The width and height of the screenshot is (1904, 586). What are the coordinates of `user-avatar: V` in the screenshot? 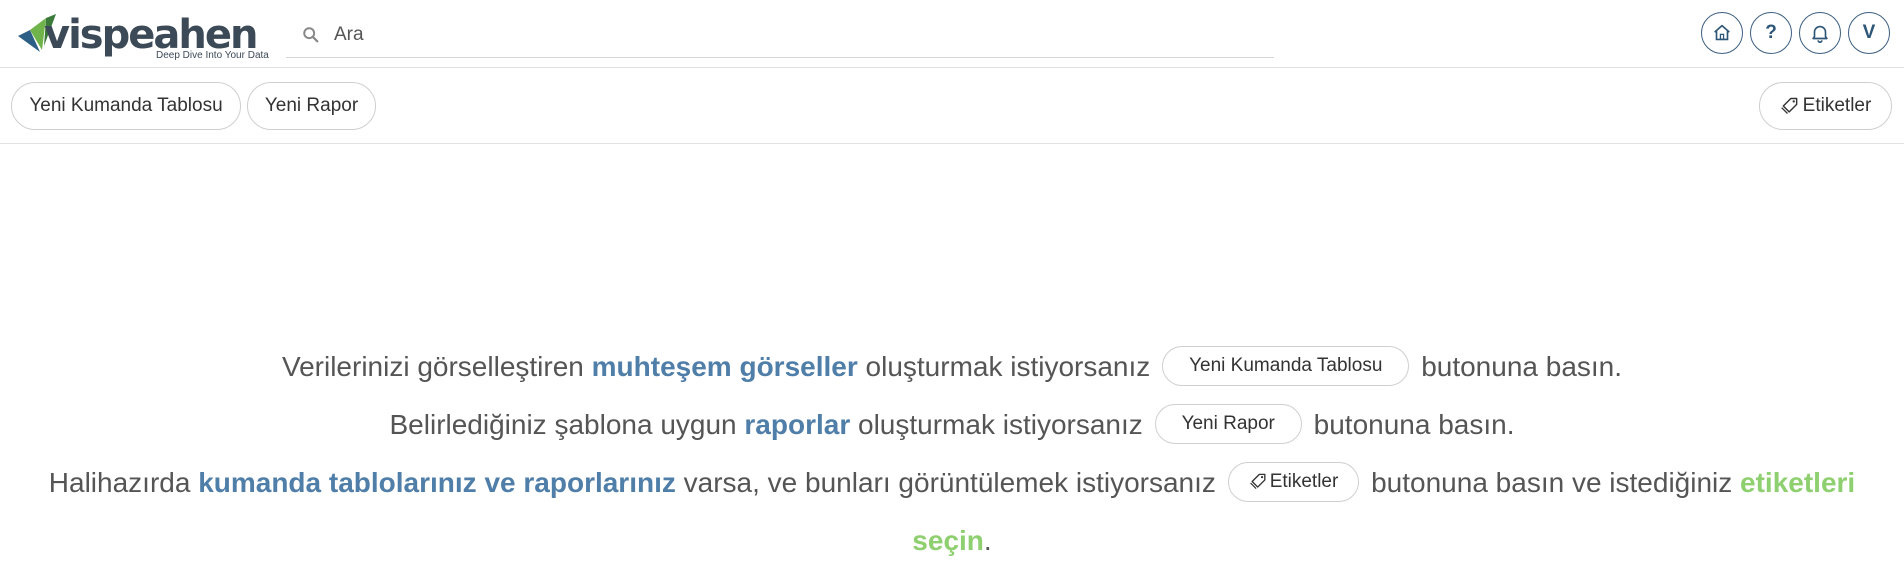 It's located at (1869, 32).